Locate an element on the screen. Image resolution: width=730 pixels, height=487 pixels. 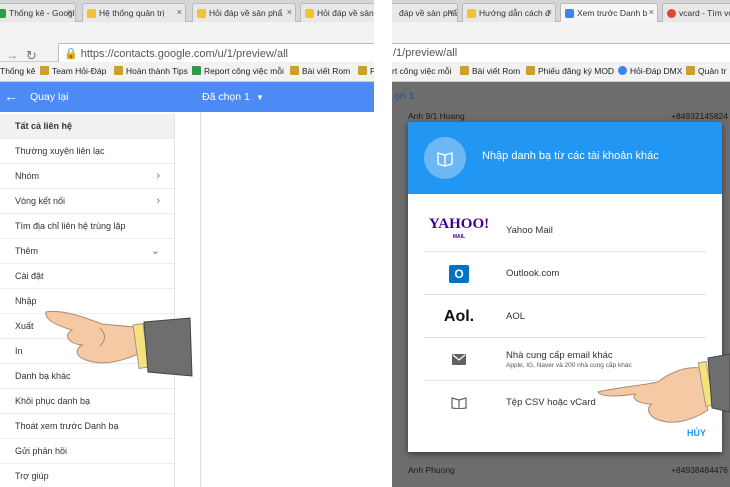
contacts-favicon is located at coordinates (569, 13).